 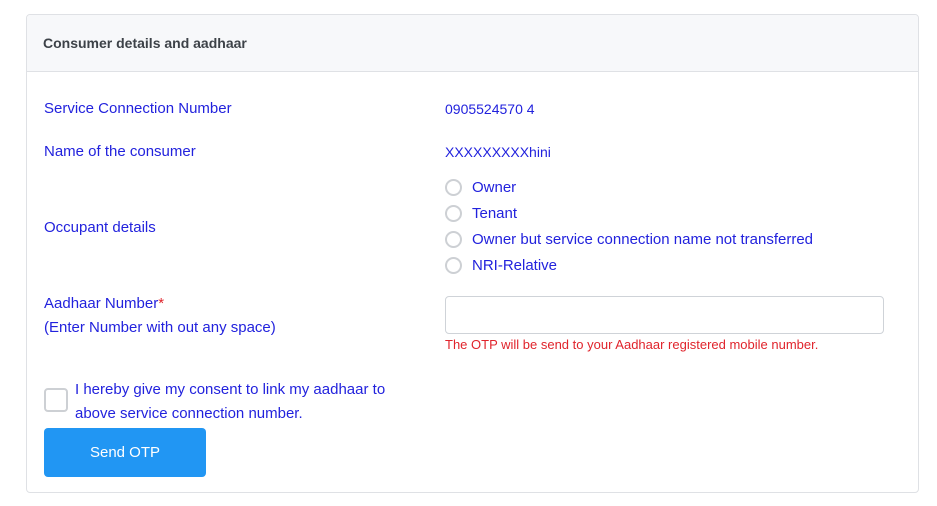 What do you see at coordinates (494, 187) in the screenshot?
I see `radio-label: Owner` at bounding box center [494, 187].